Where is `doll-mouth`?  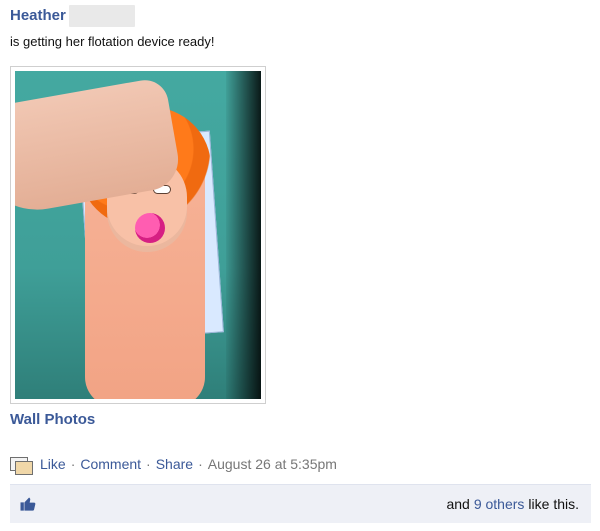 doll-mouth is located at coordinates (150, 228).